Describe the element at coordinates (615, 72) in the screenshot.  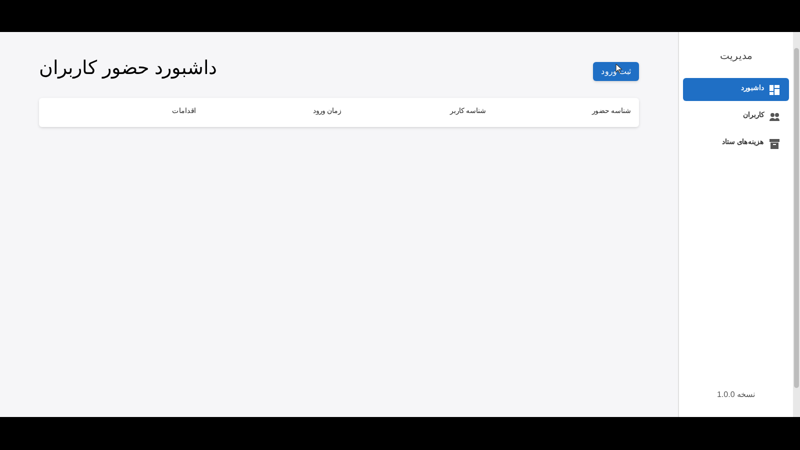
I see `check-in-button: ثبت ورود` at that location.